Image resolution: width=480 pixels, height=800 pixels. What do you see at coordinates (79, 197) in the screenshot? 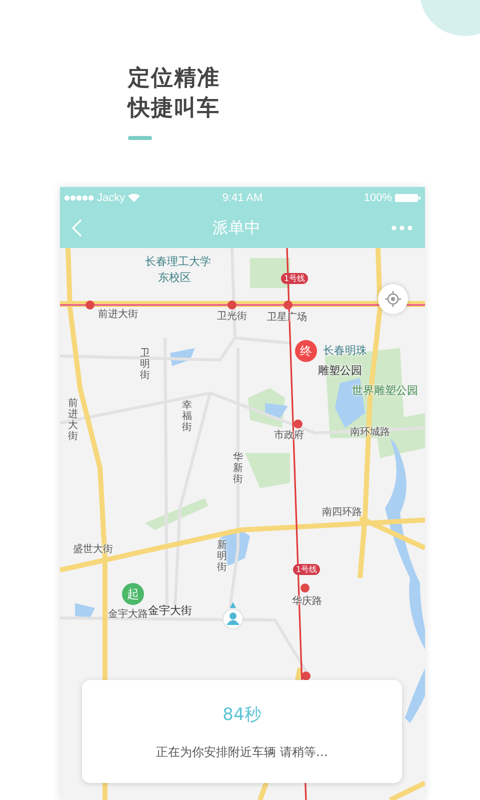
I see `signal-icon` at bounding box center [79, 197].